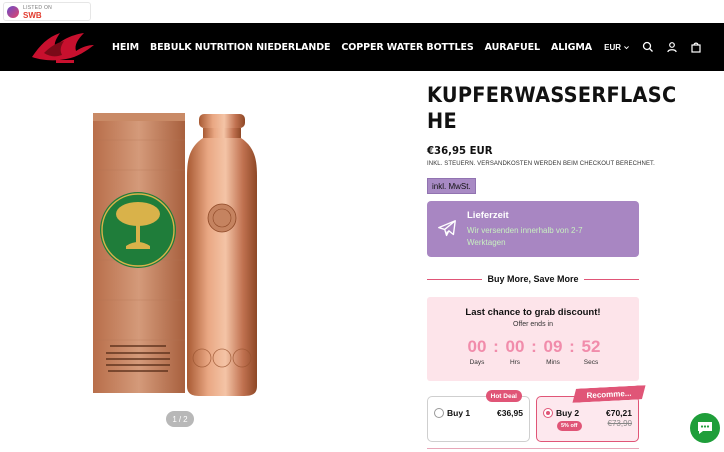 The width and height of the screenshot is (724, 452). Describe the element at coordinates (185, 419) in the screenshot. I see `pager-total: 2` at that location.